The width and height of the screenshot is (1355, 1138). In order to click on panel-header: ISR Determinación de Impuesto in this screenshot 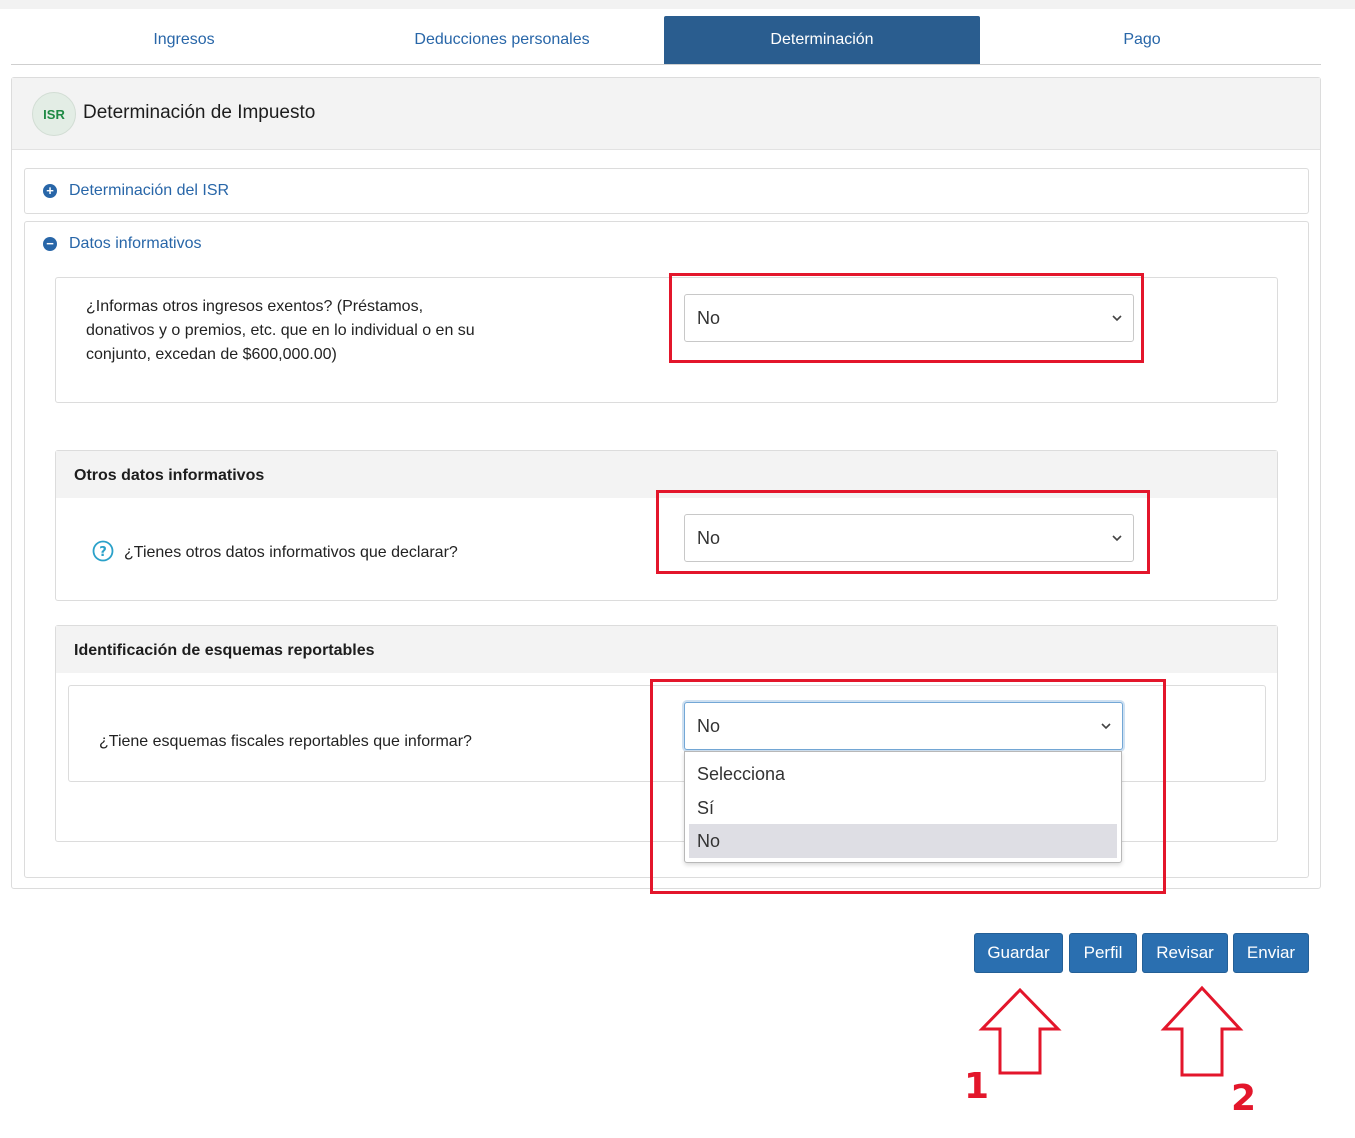, I will do `click(666, 114)`.